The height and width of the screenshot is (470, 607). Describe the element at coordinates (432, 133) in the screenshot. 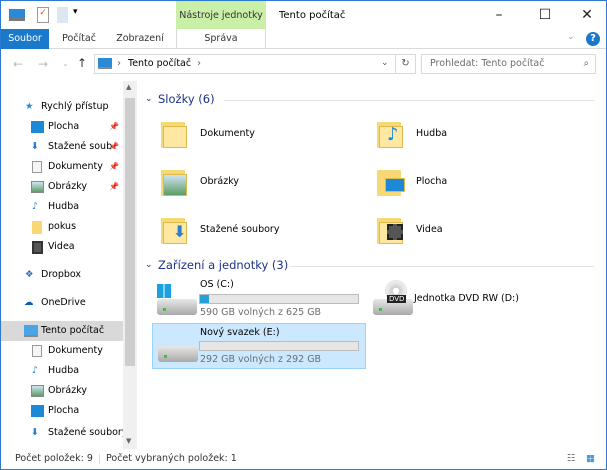

I see `folder-label: Hudba` at that location.